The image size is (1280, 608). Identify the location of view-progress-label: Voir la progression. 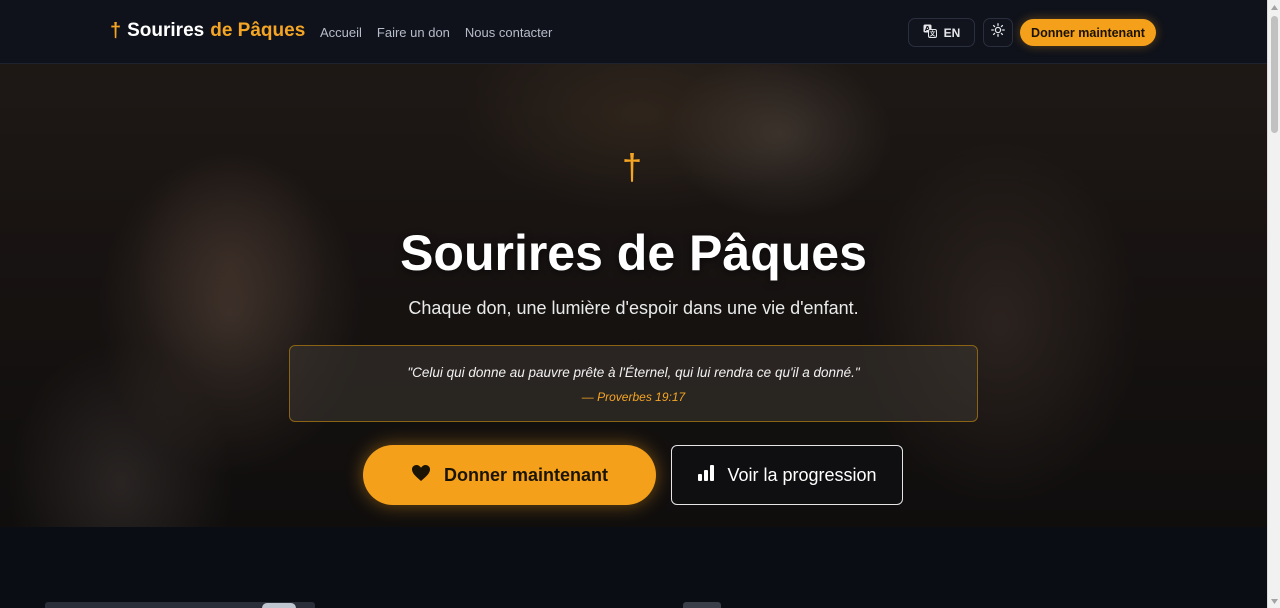
(802, 474).